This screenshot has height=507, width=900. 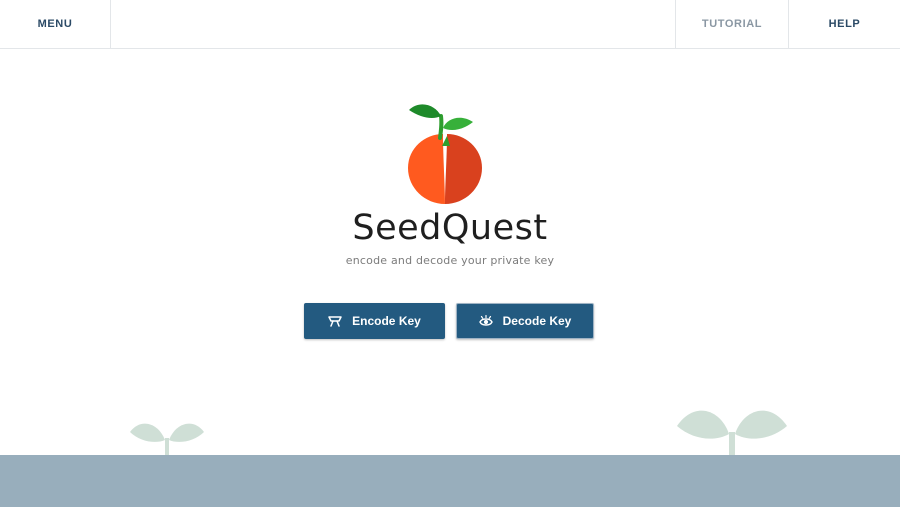 What do you see at coordinates (167, 439) in the screenshot?
I see `sprout-decoration-left` at bounding box center [167, 439].